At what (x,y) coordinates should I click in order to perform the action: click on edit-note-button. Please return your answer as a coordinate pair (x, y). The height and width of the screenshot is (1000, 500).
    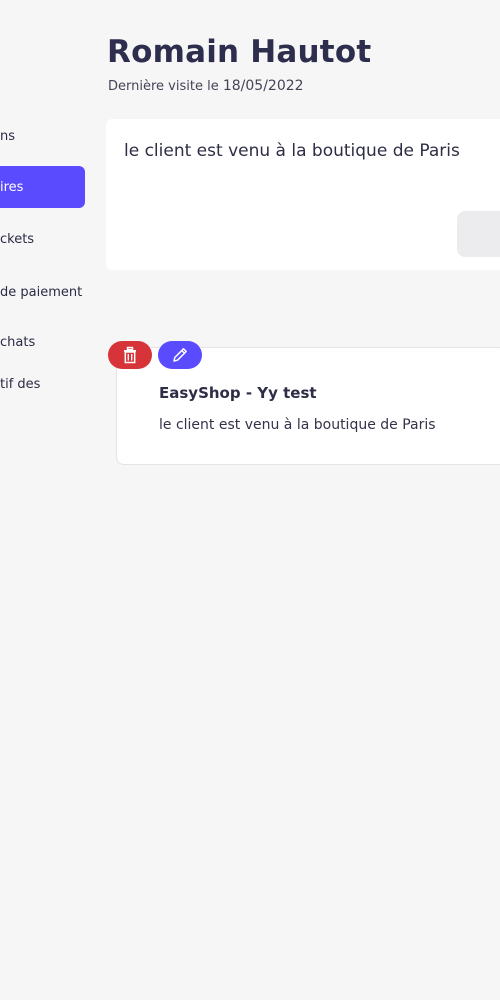
    Looking at the image, I should click on (180, 355).